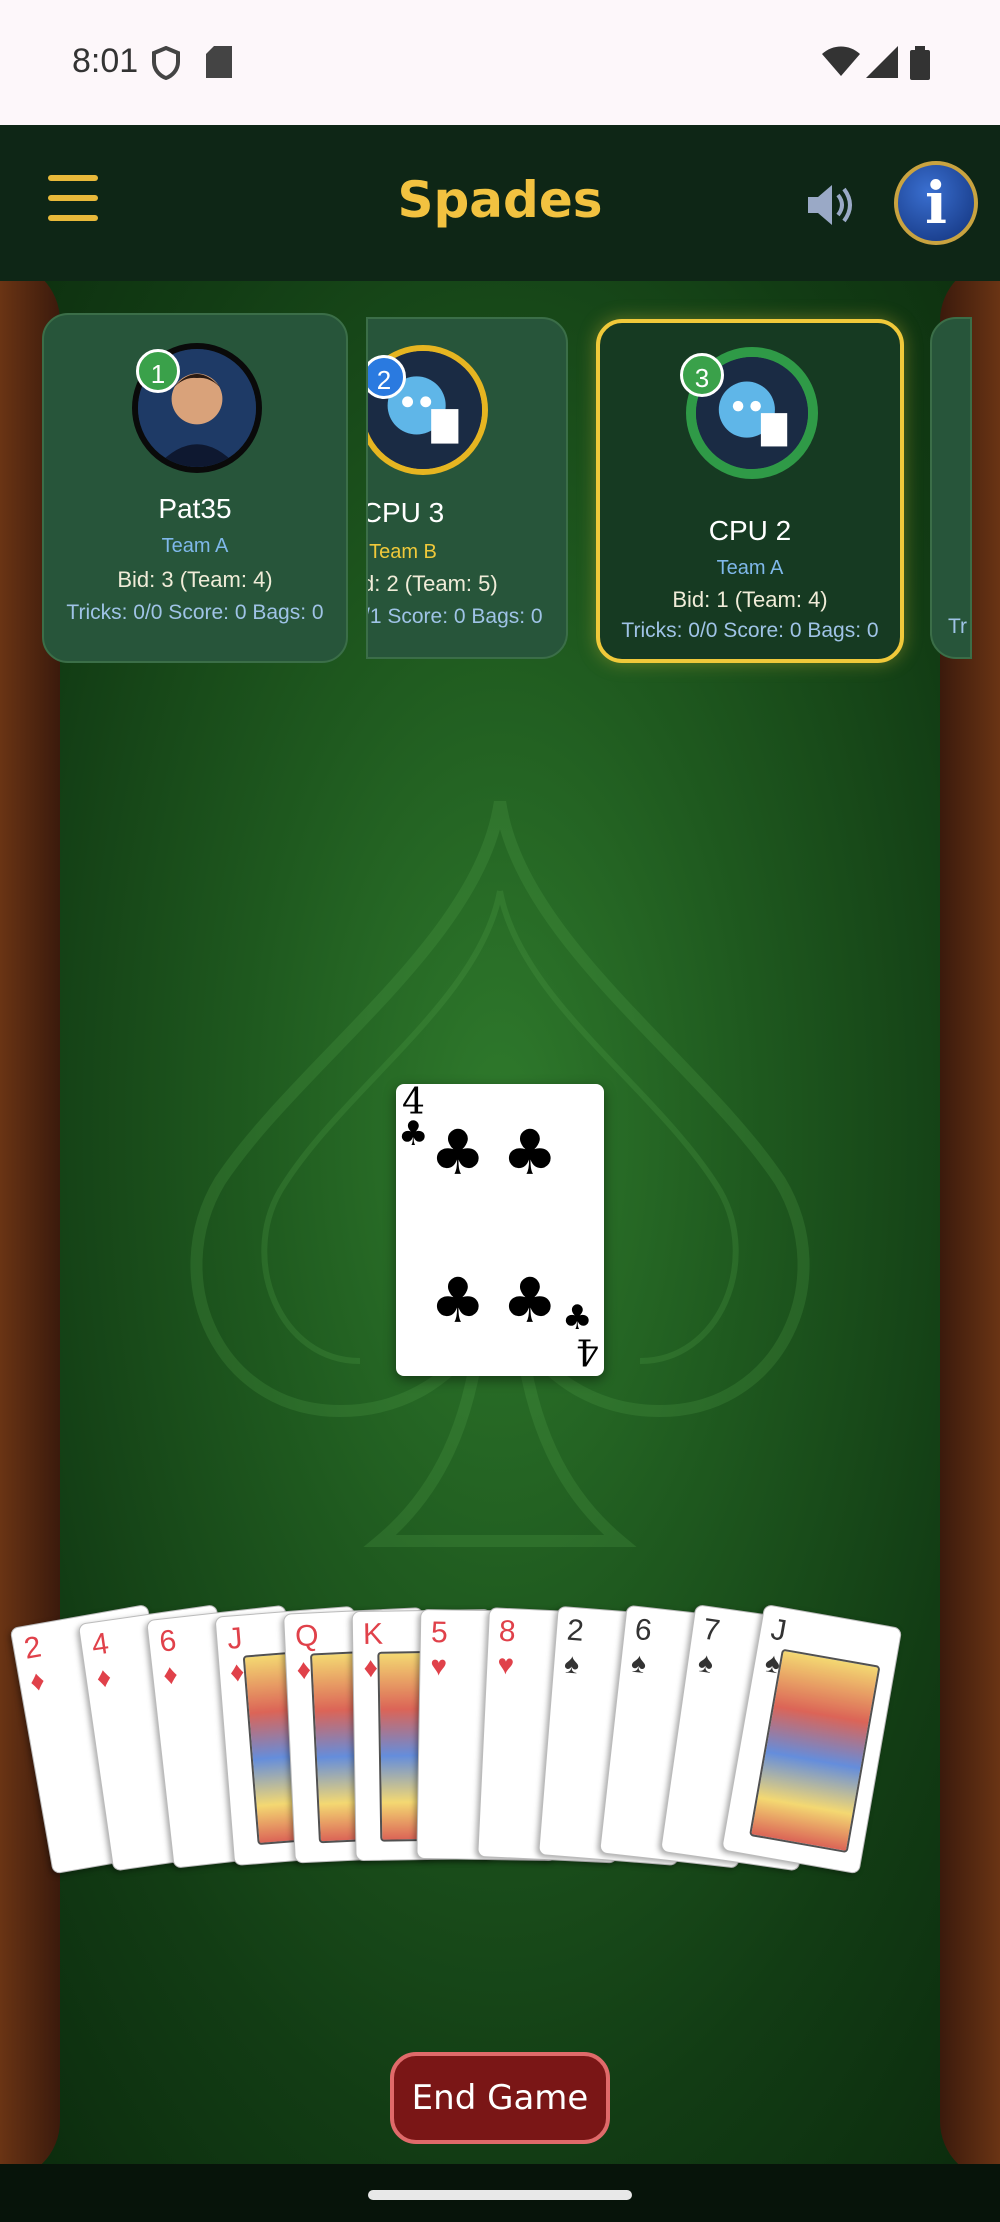 Image resolution: width=1000 pixels, height=2222 pixels. What do you see at coordinates (500, 203) in the screenshot?
I see `app-header: Spades i` at bounding box center [500, 203].